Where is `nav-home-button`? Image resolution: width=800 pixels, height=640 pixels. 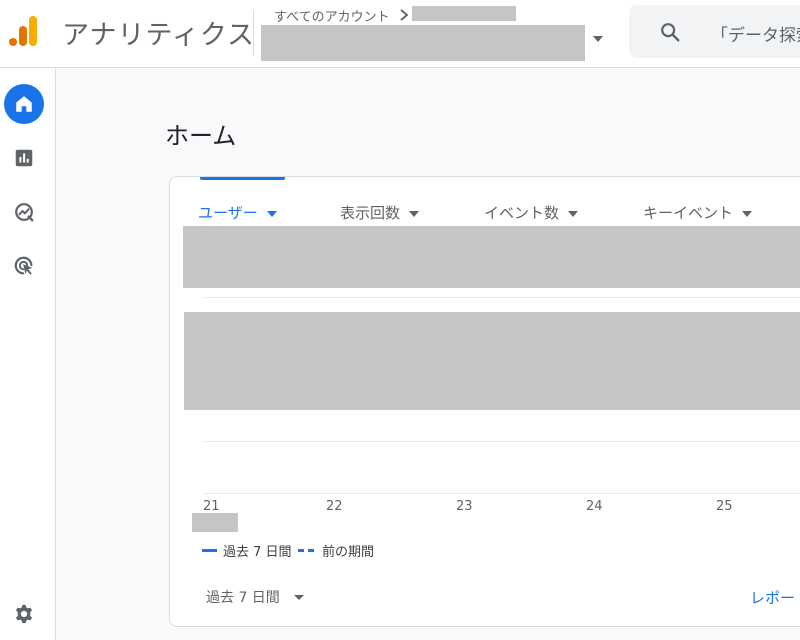 nav-home-button is located at coordinates (24, 104).